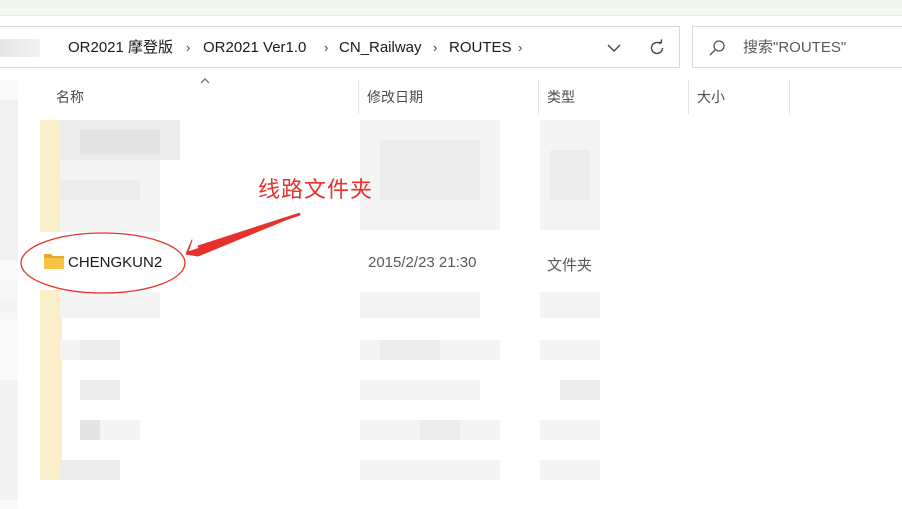 The image size is (902, 509). Describe the element at coordinates (391, 98) in the screenshot. I see `column-header-modified: 修改日期` at that location.